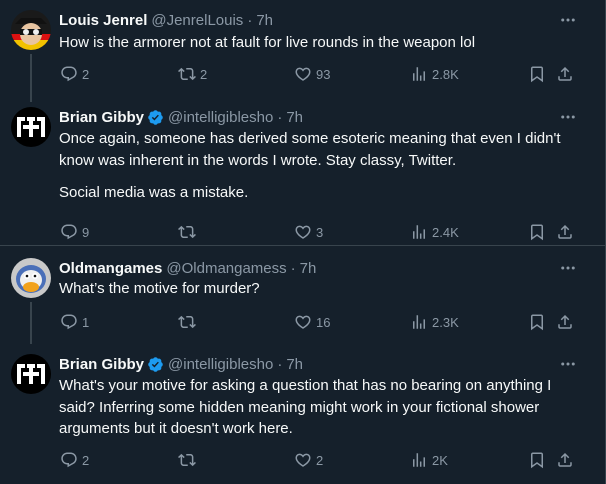  What do you see at coordinates (86, 322) in the screenshot?
I see `reply-count: 1` at bounding box center [86, 322].